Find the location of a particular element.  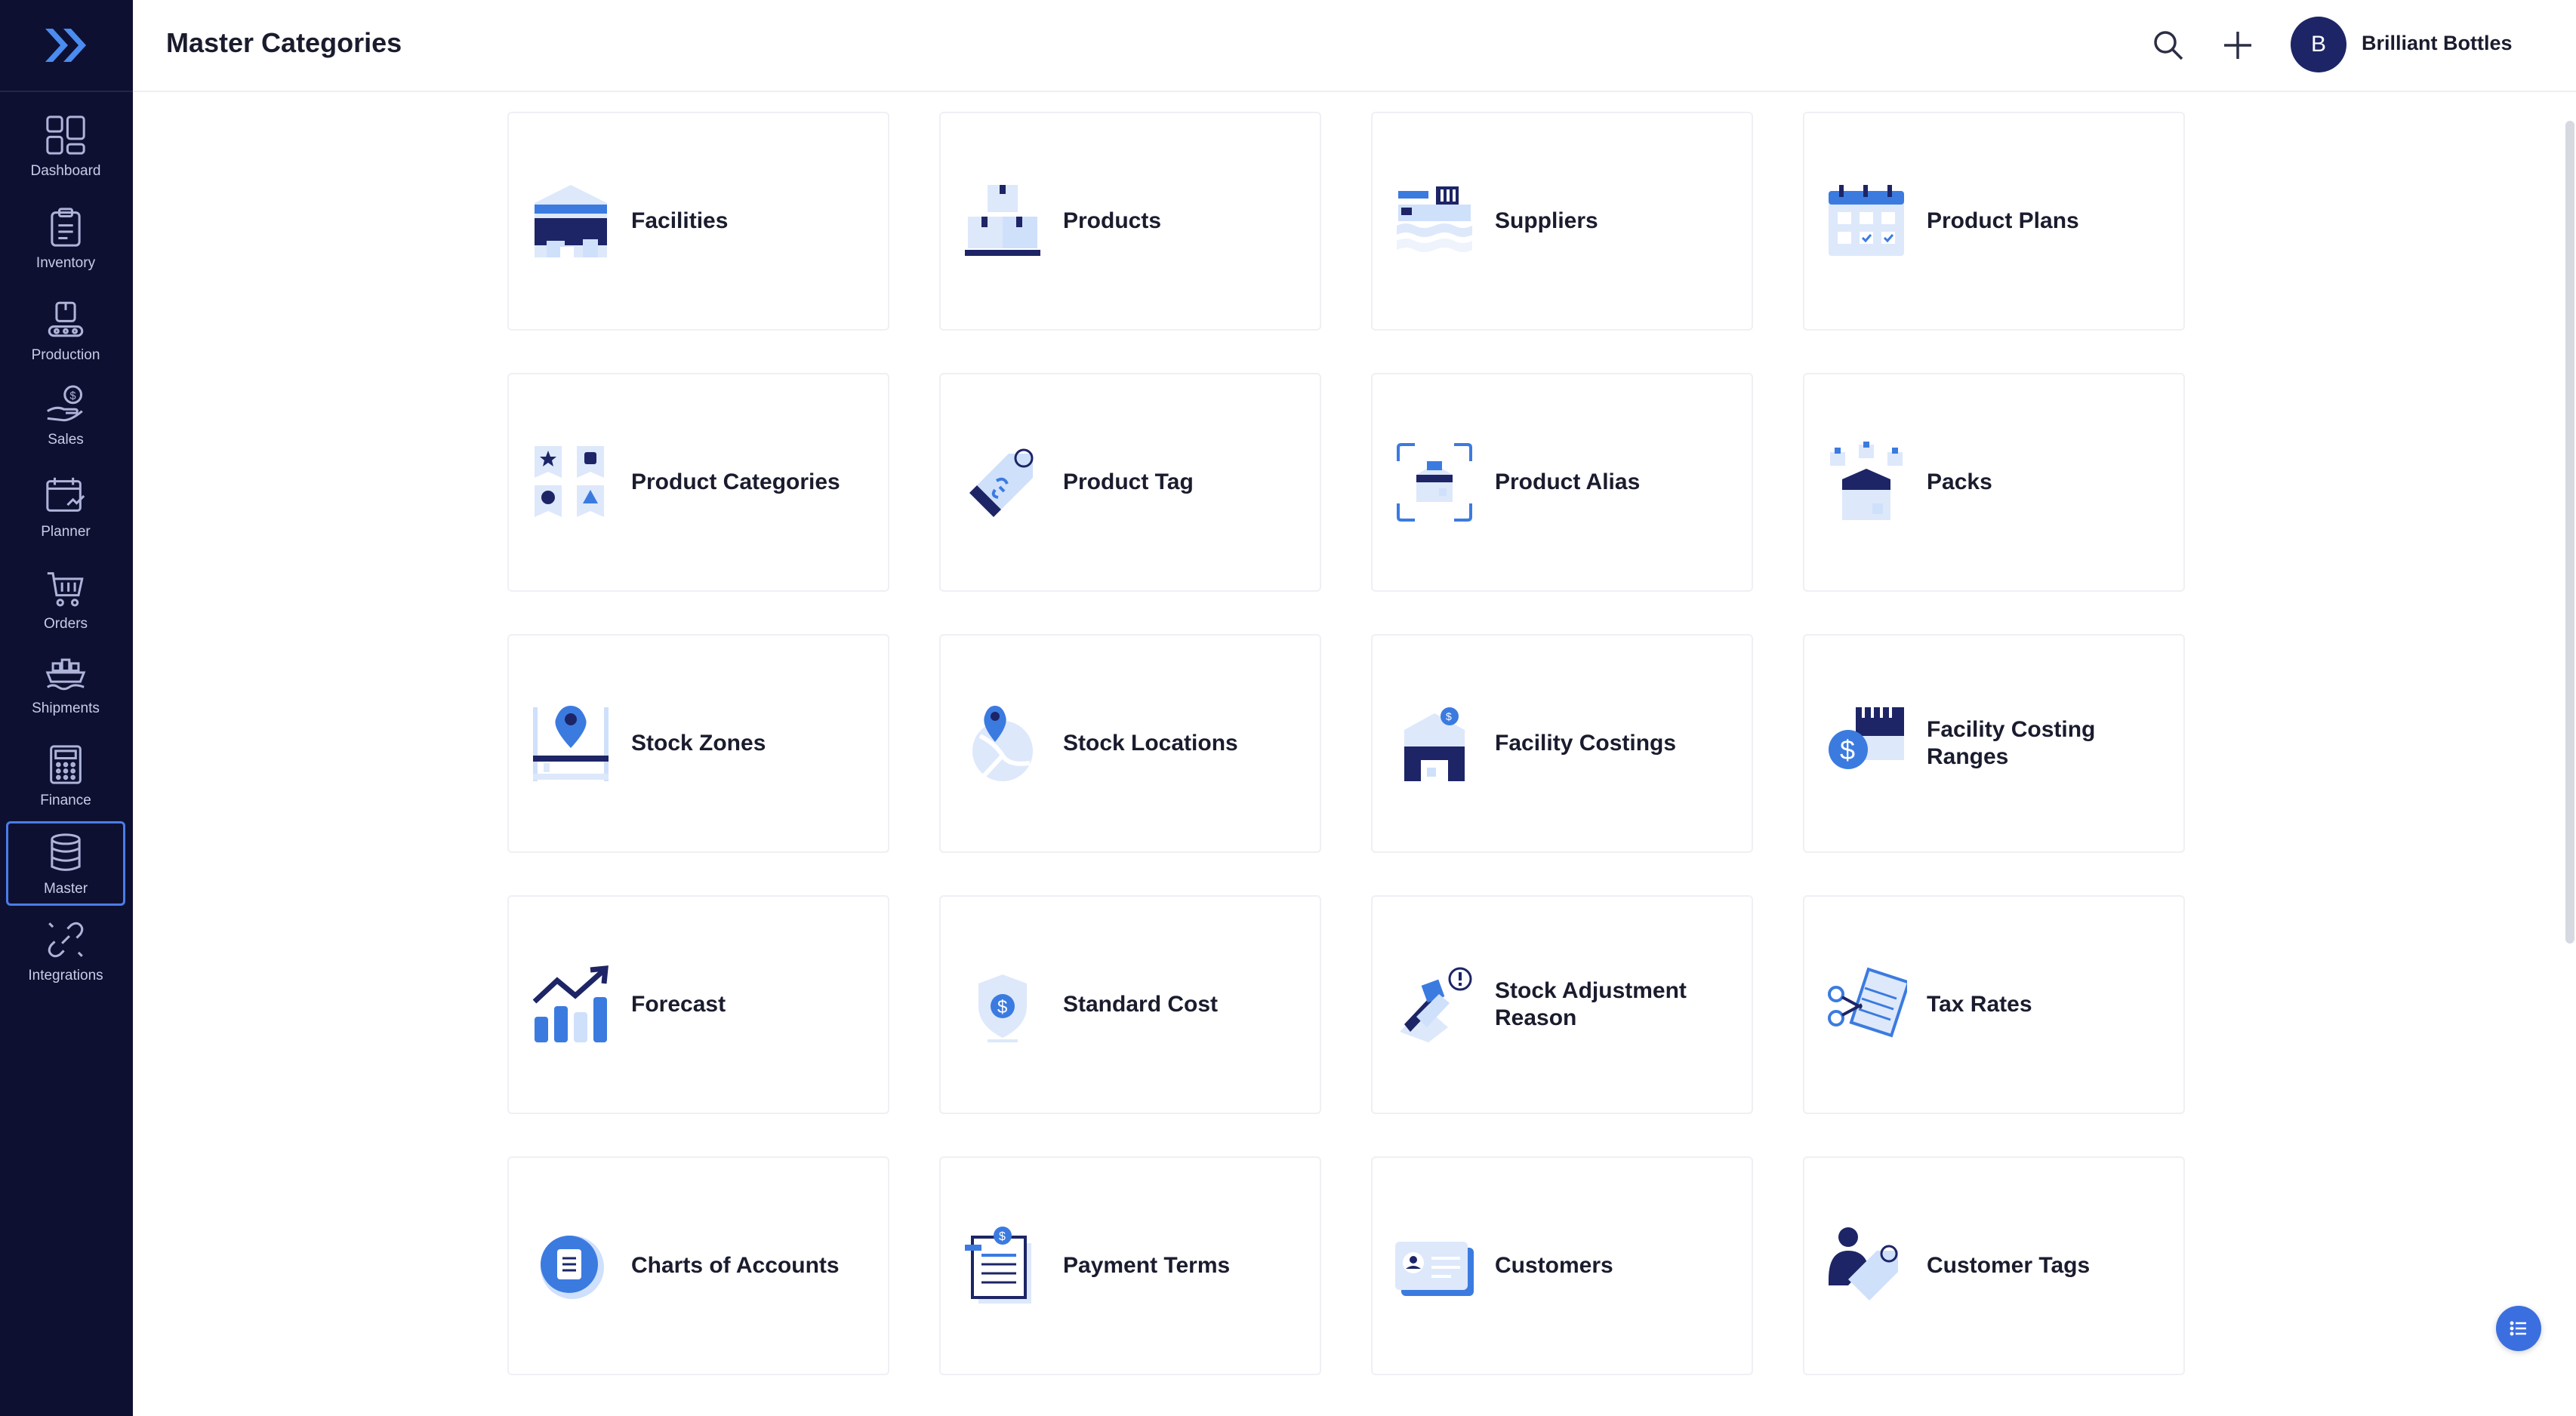

sidebar-item-shipments: Shipments is located at coordinates (65, 685).